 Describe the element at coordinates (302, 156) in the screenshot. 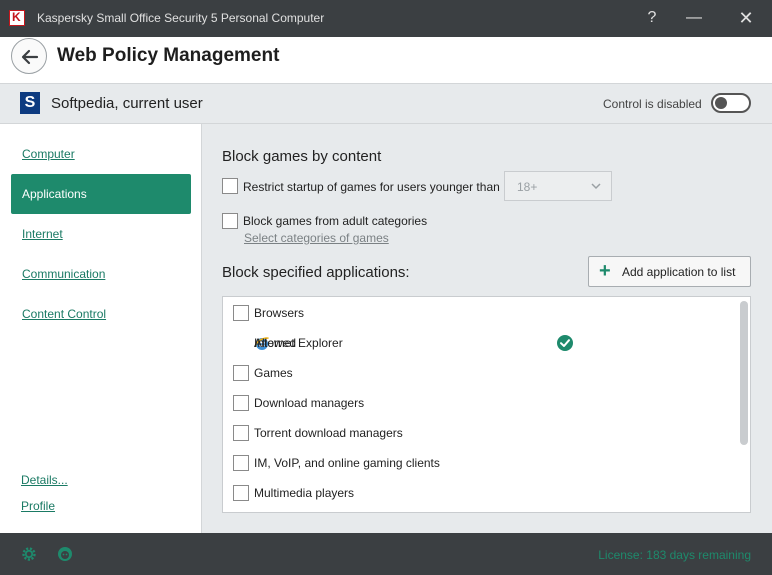

I see `games-section-title: Block games by content` at that location.